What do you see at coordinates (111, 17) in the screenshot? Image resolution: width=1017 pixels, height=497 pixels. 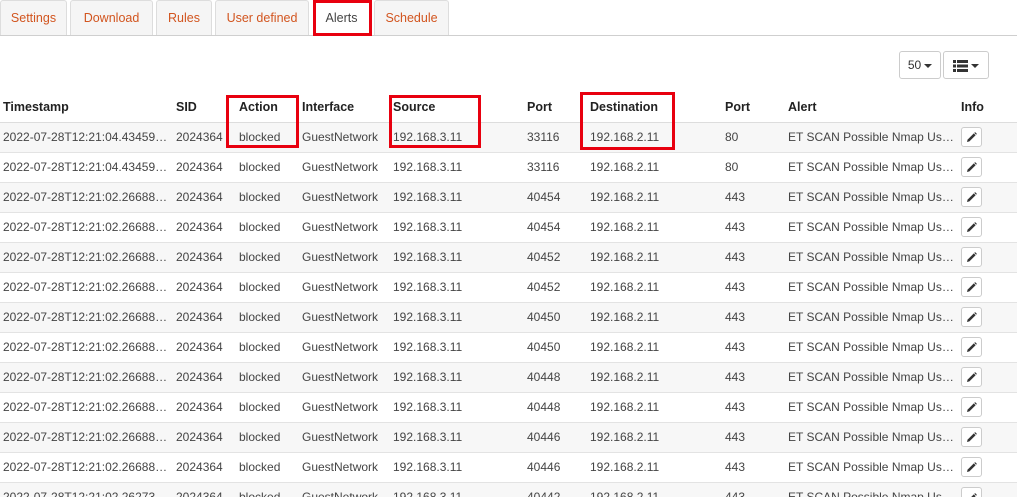 I see `tab-download: Download` at bounding box center [111, 17].